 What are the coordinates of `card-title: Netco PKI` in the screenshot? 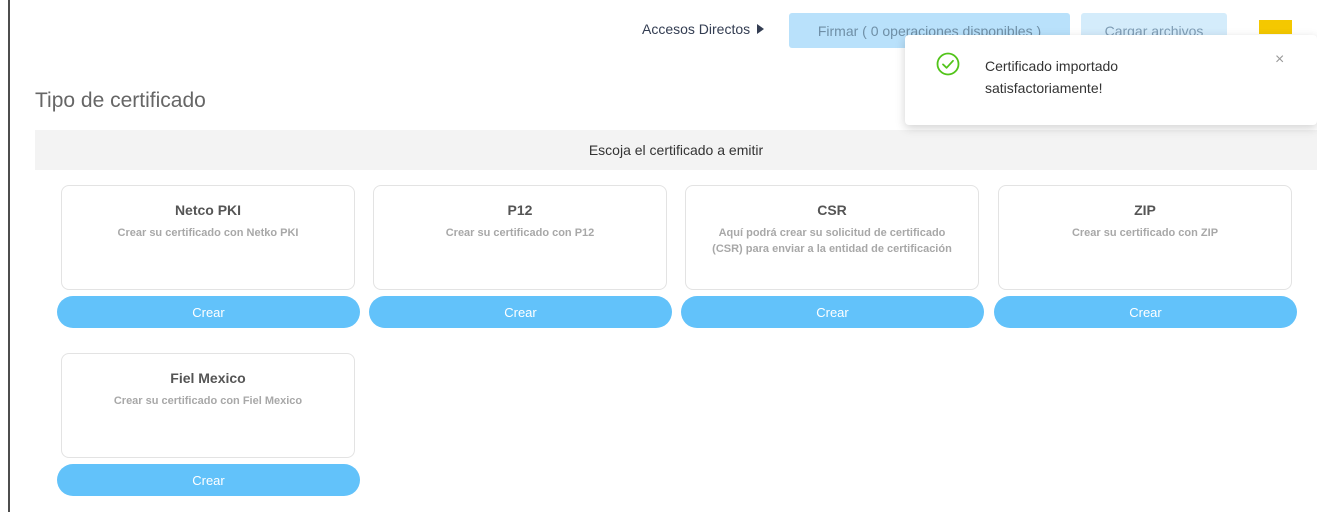 It's located at (208, 210).